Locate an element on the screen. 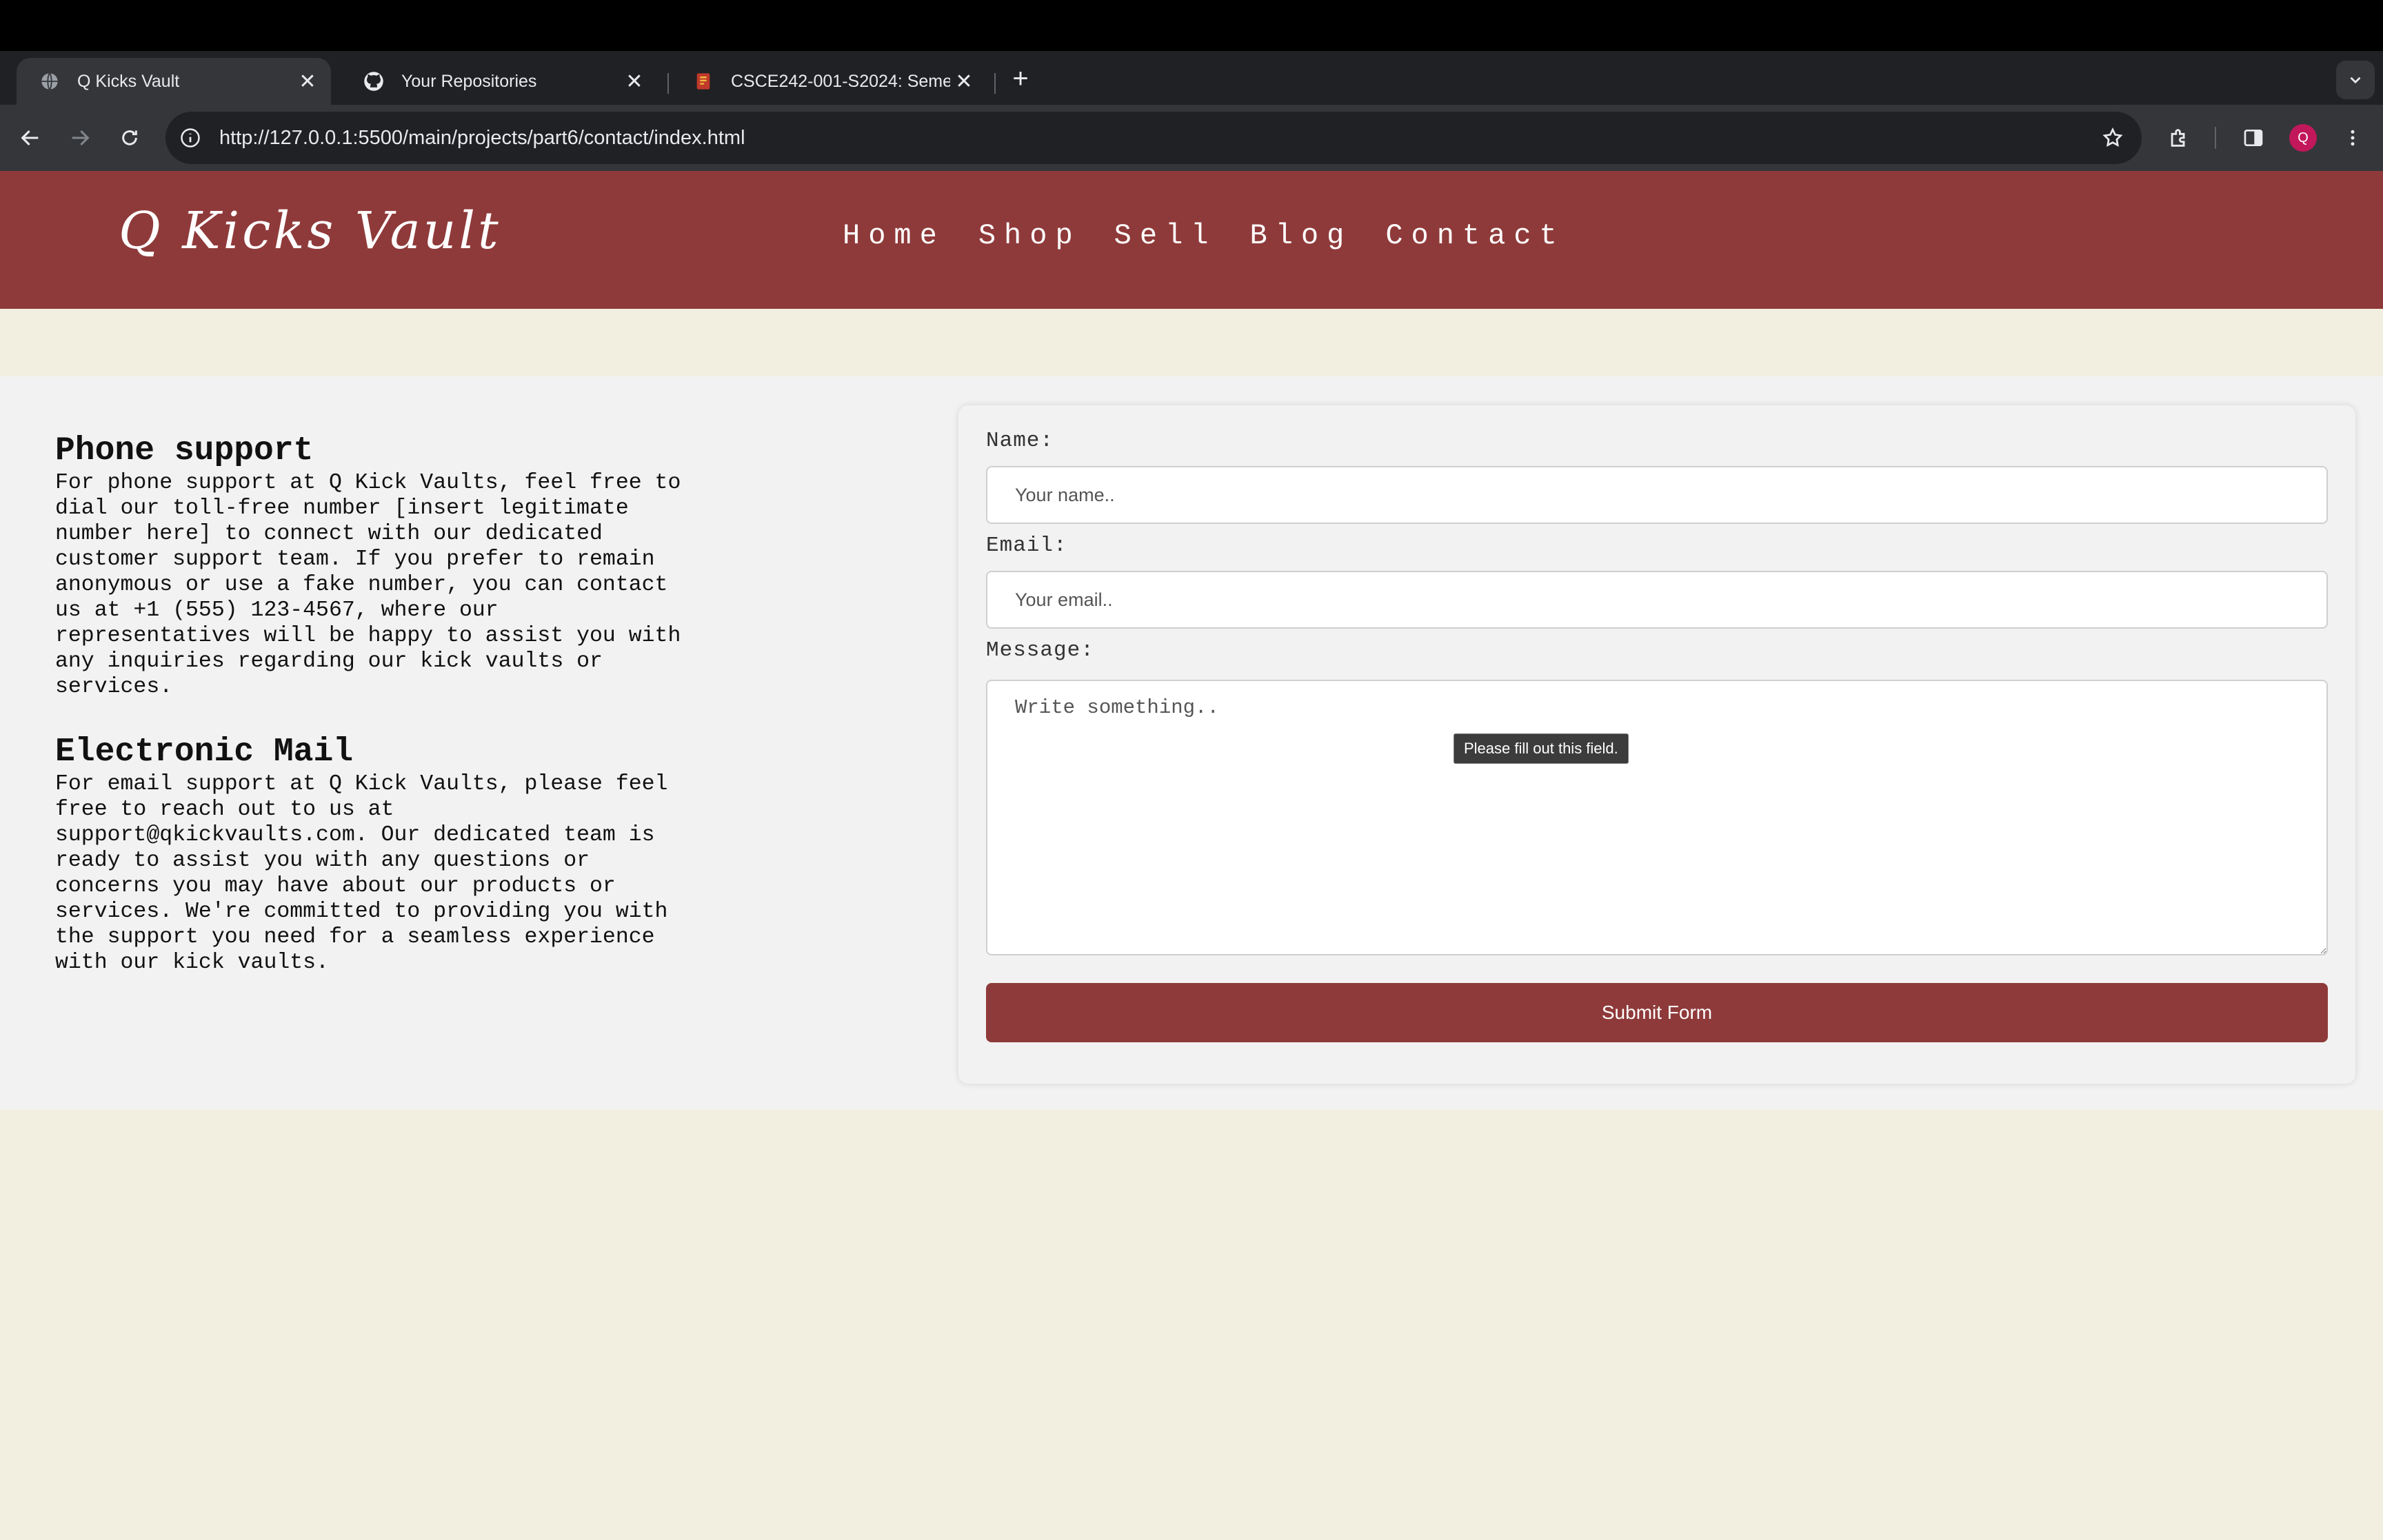 The width and height of the screenshot is (2383, 1540). profile-button: Q is located at coordinates (2303, 138).